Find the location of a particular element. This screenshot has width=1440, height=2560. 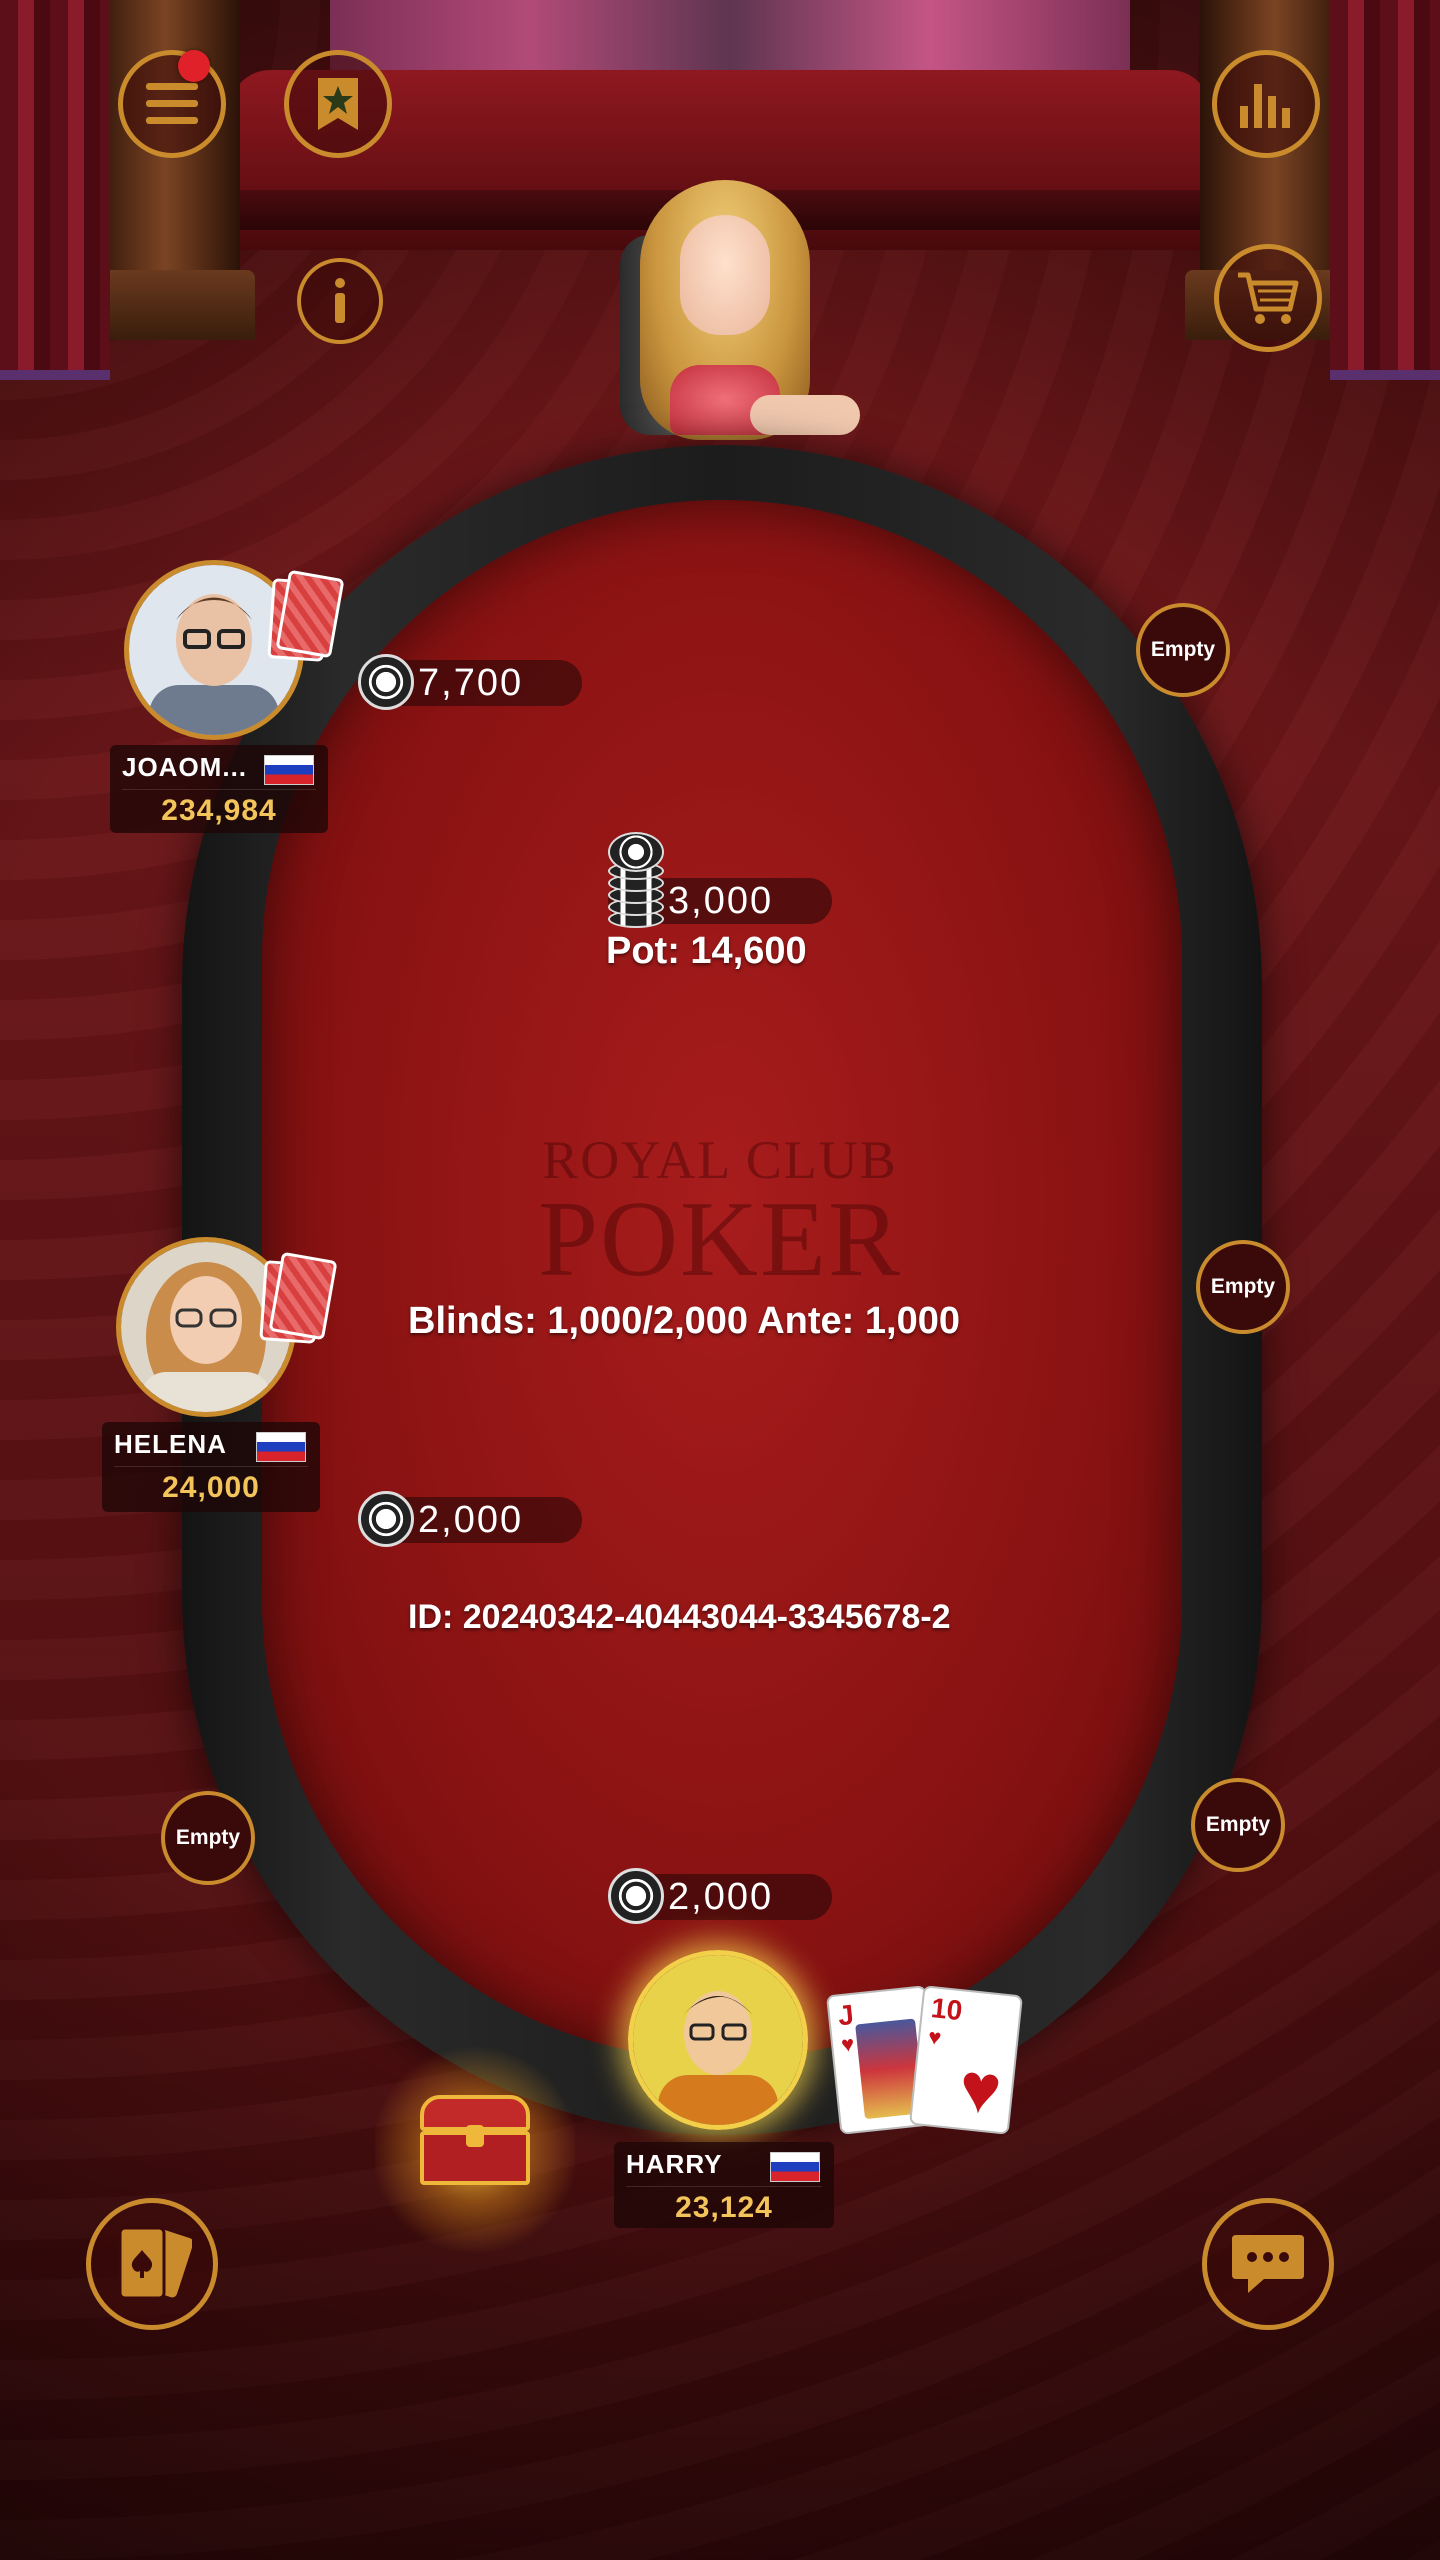

info-icon is located at coordinates (340, 300).